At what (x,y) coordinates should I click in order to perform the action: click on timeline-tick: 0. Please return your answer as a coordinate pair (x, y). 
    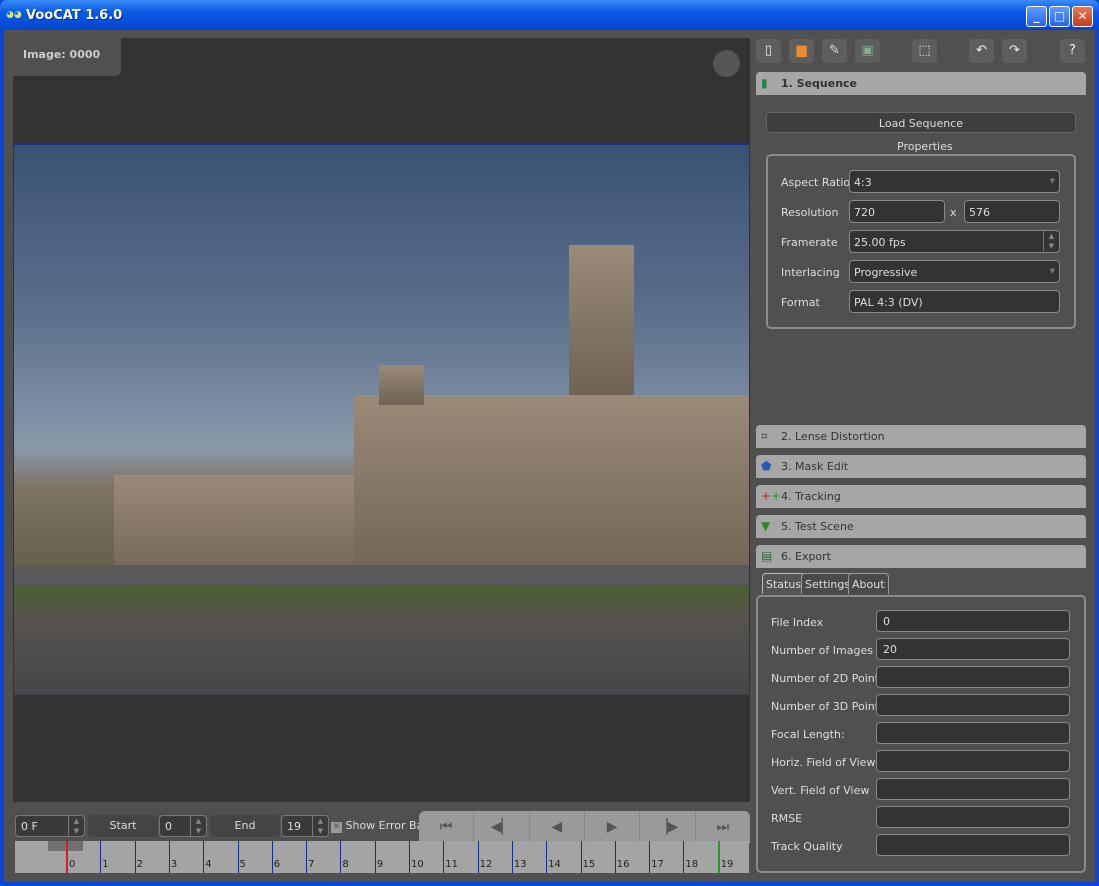
    Looking at the image, I should click on (70, 857).